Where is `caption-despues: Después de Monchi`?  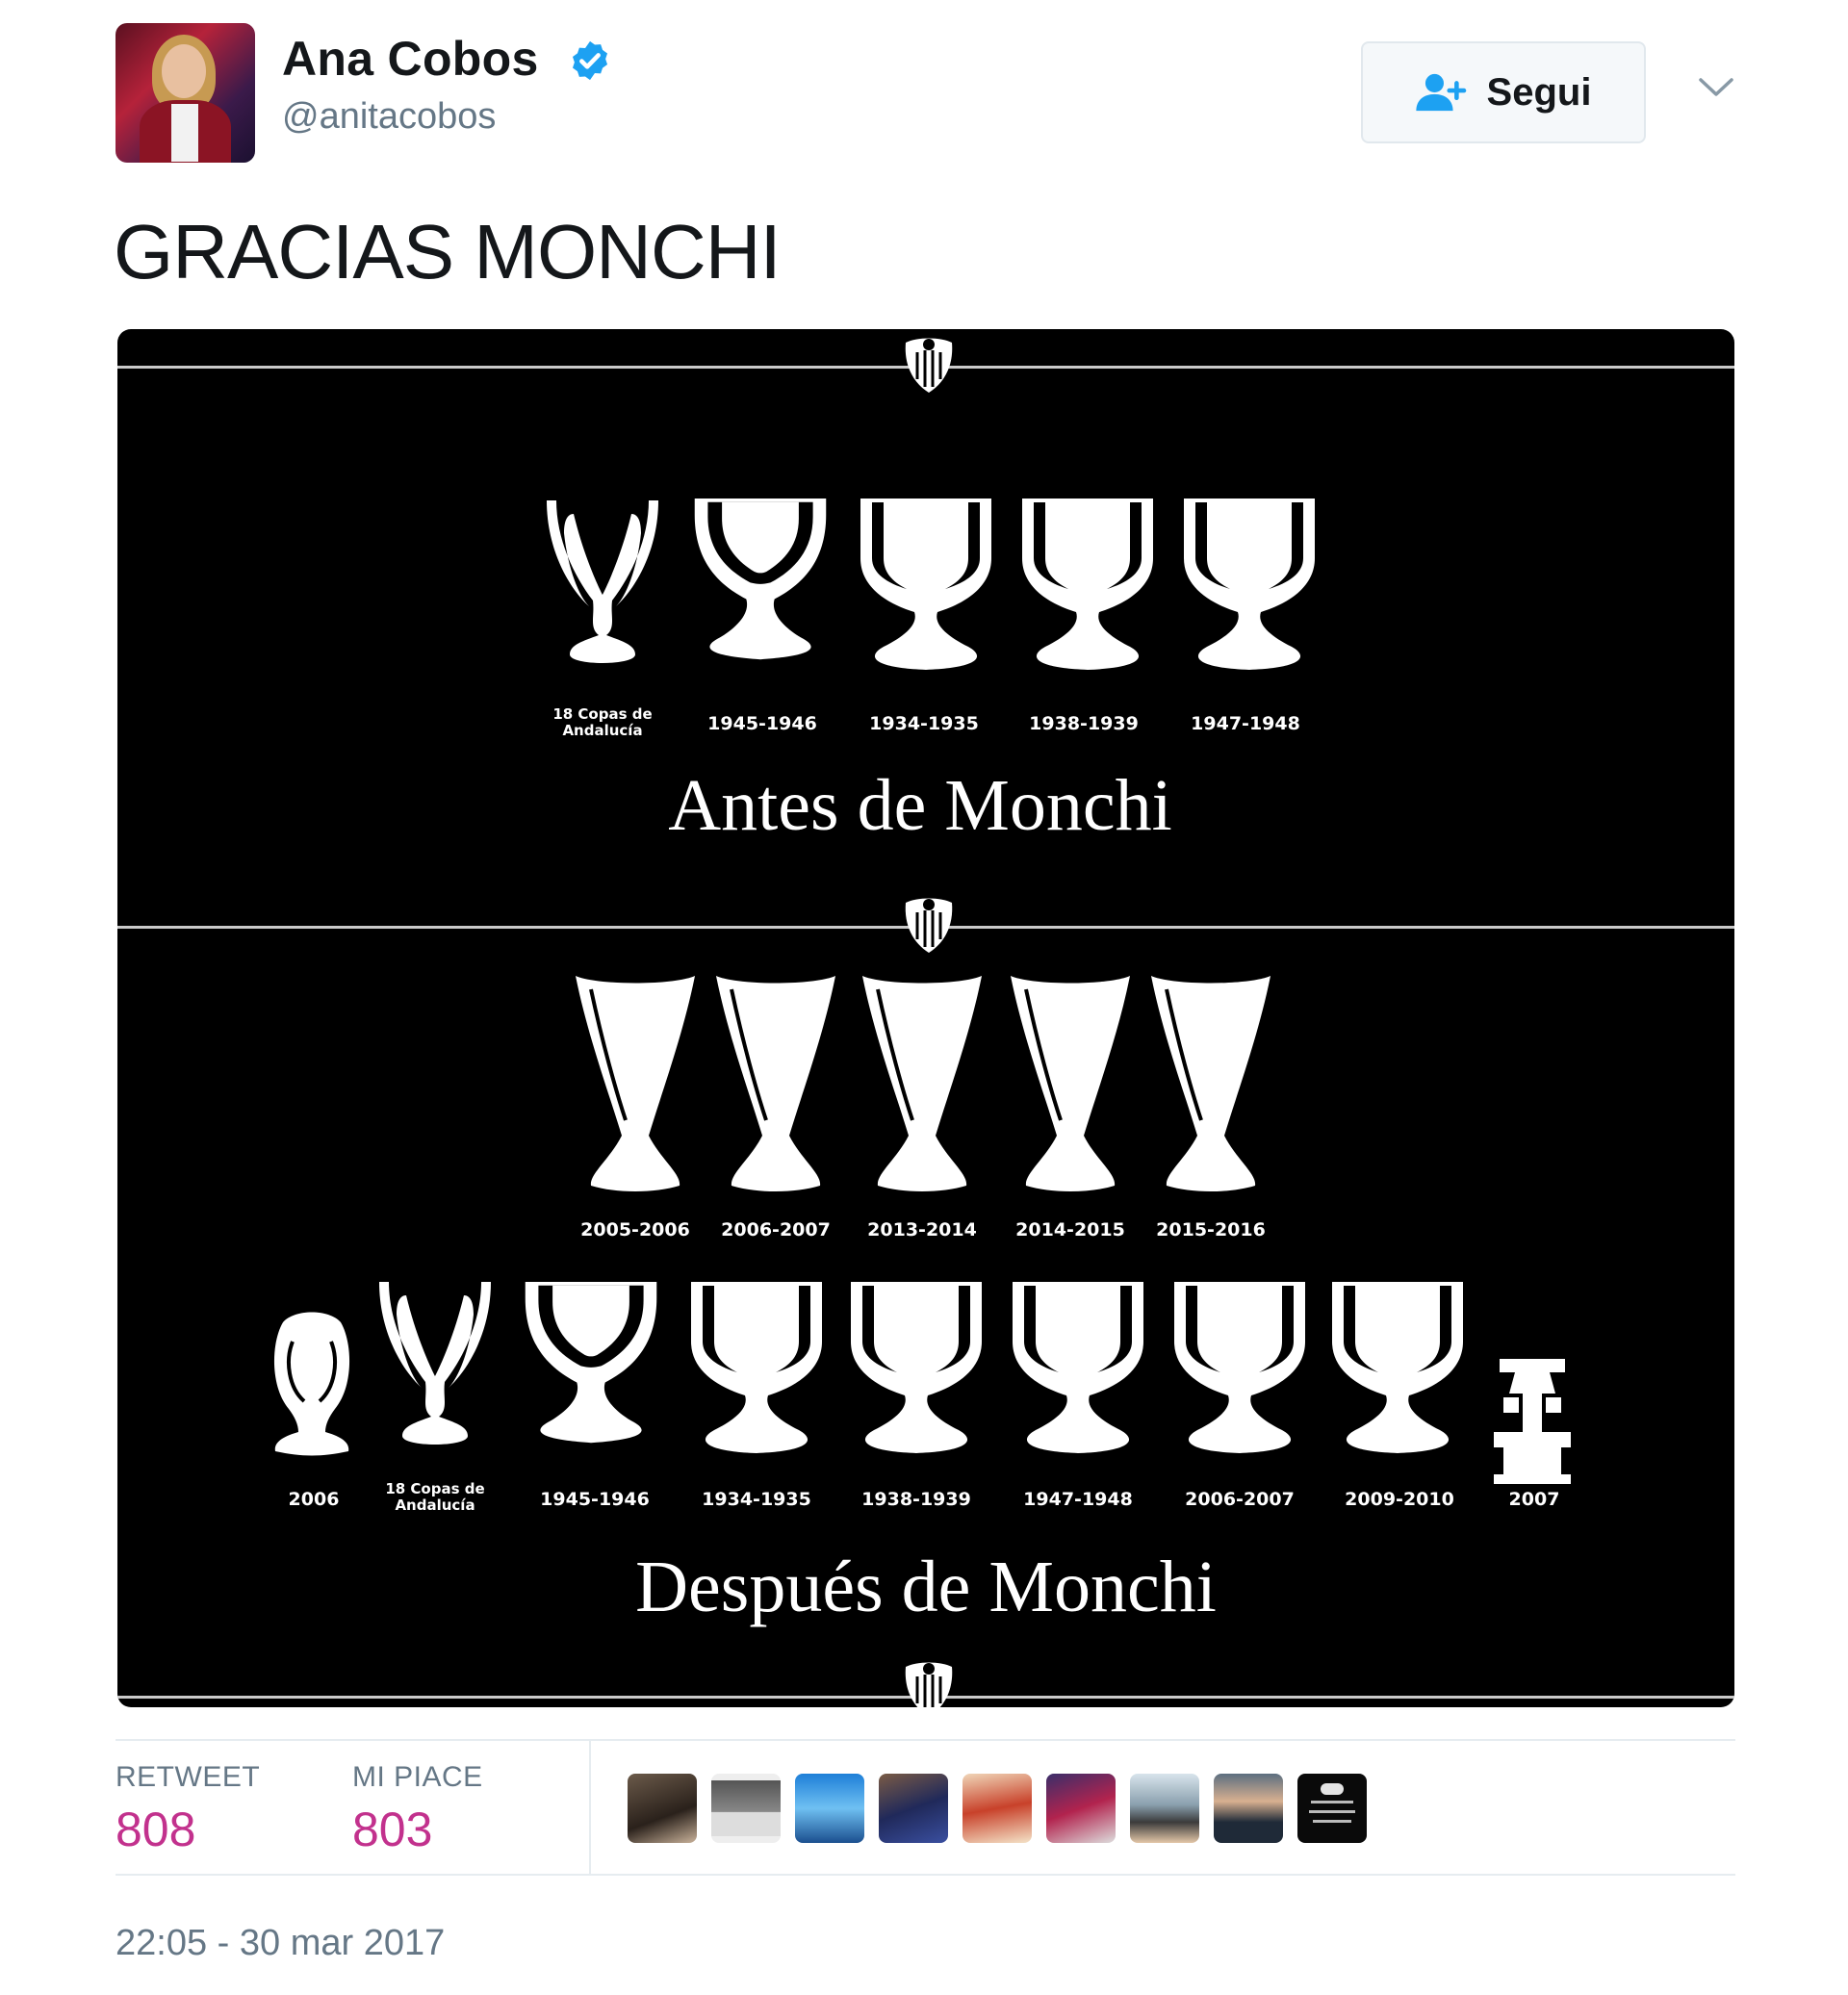
caption-despues: Después de Monchi is located at coordinates (926, 1587).